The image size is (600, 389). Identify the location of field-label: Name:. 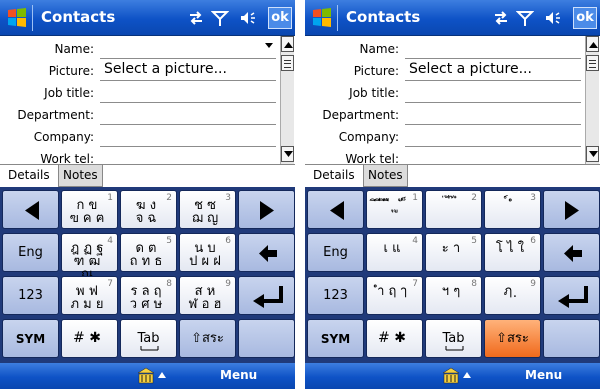
(379, 49).